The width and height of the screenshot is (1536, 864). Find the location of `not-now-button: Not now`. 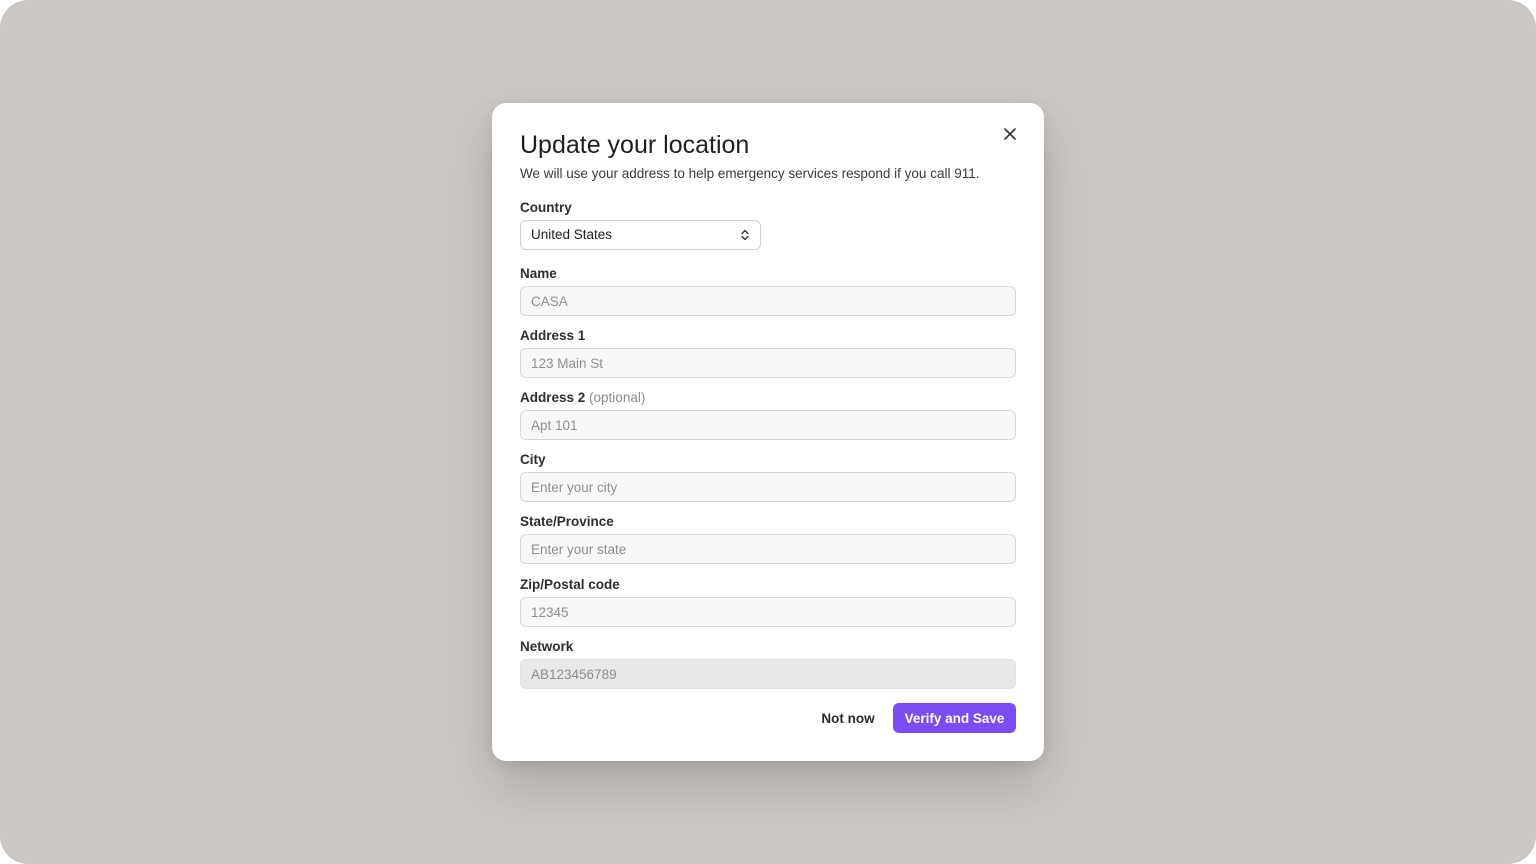

not-now-button: Not now is located at coordinates (848, 718).